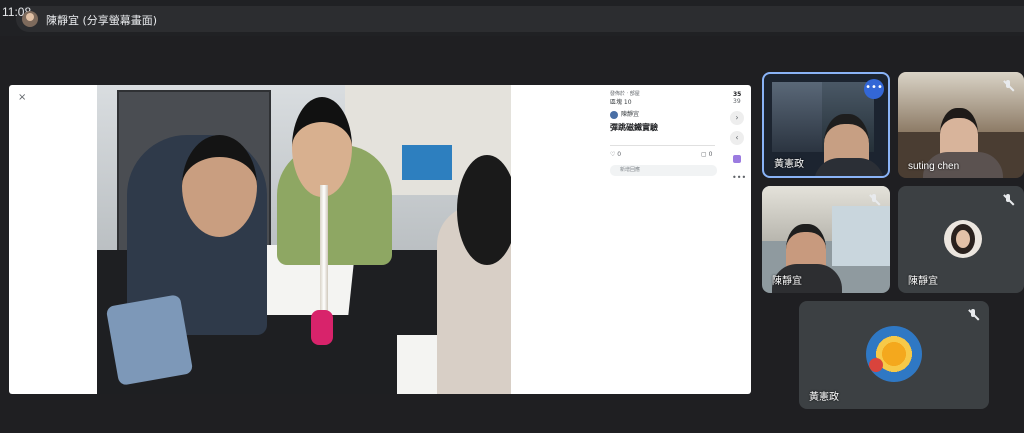 Image resolution: width=1024 pixels, height=433 pixels. What do you see at coordinates (30, 19) in the screenshot?
I see `presenter-avatar` at bounding box center [30, 19].